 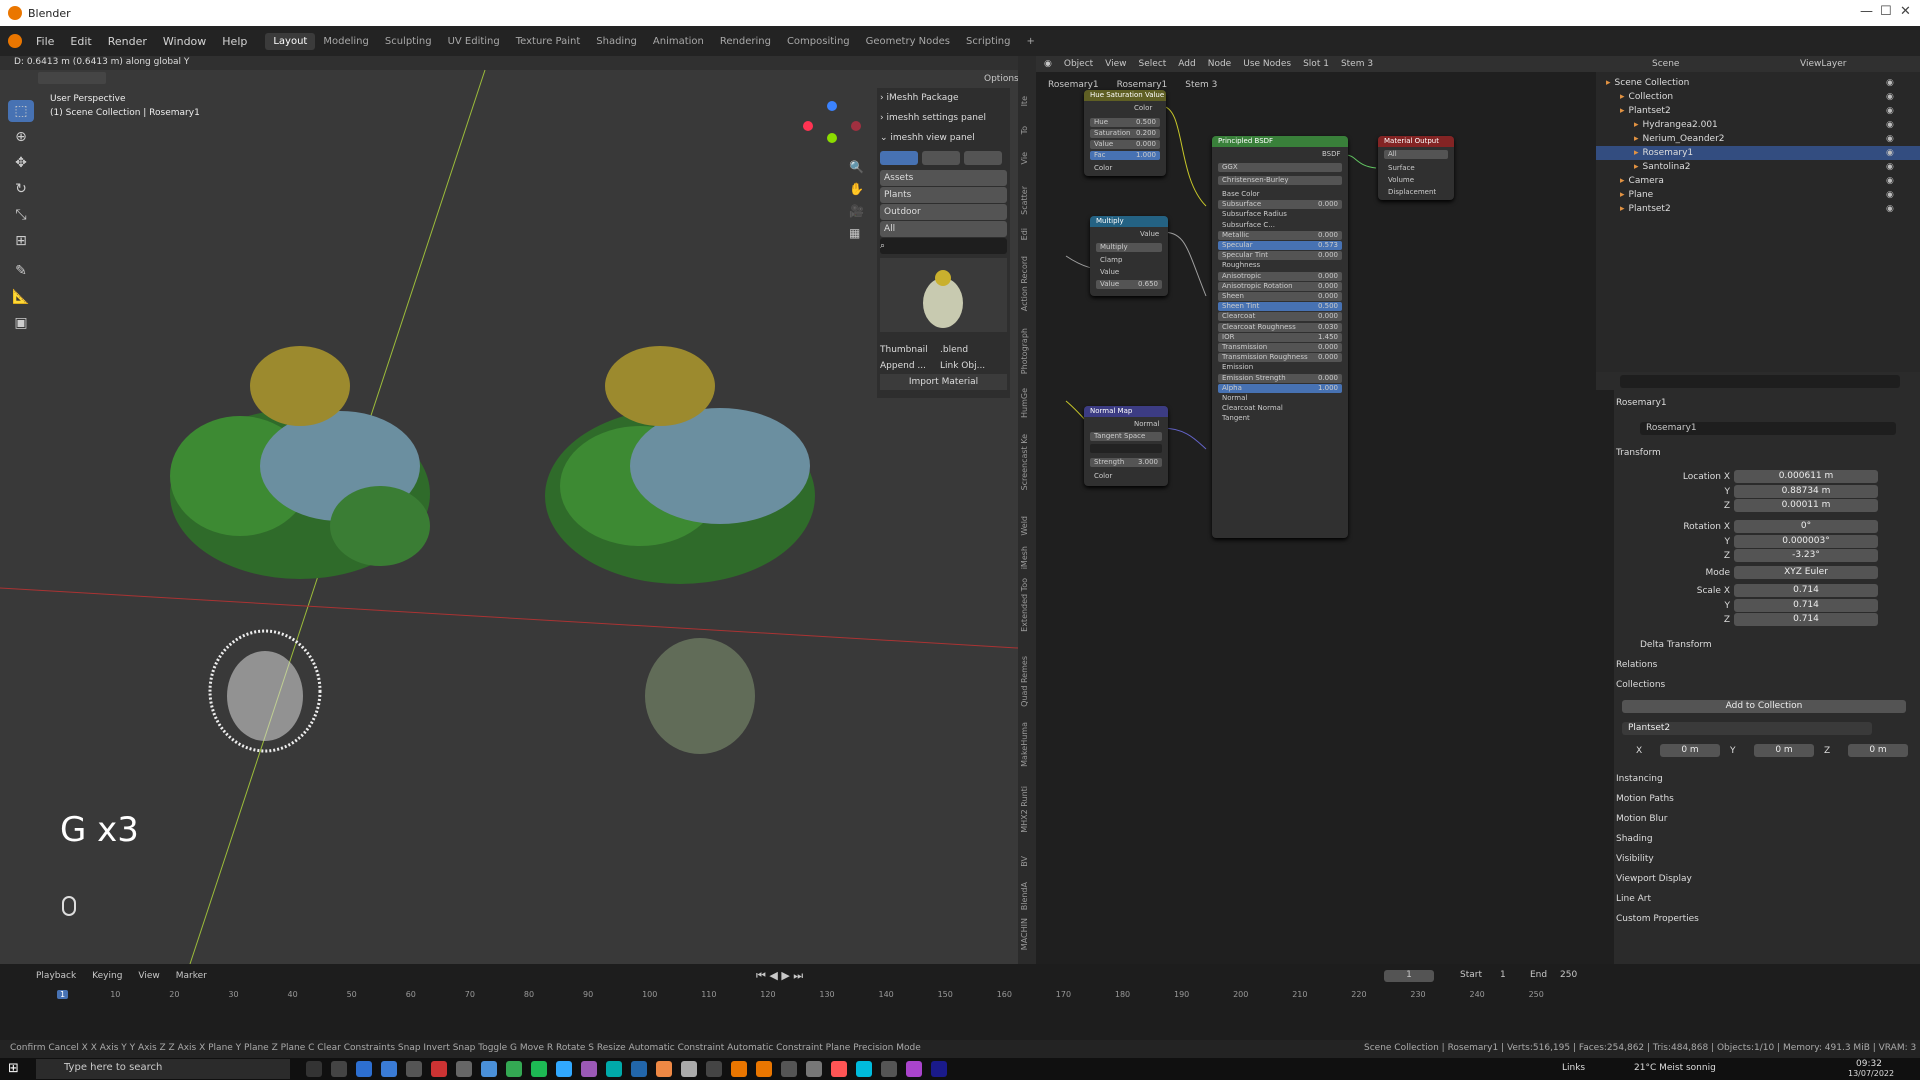 What do you see at coordinates (1024, 158) in the screenshot?
I see `vp-tab: Vie` at bounding box center [1024, 158].